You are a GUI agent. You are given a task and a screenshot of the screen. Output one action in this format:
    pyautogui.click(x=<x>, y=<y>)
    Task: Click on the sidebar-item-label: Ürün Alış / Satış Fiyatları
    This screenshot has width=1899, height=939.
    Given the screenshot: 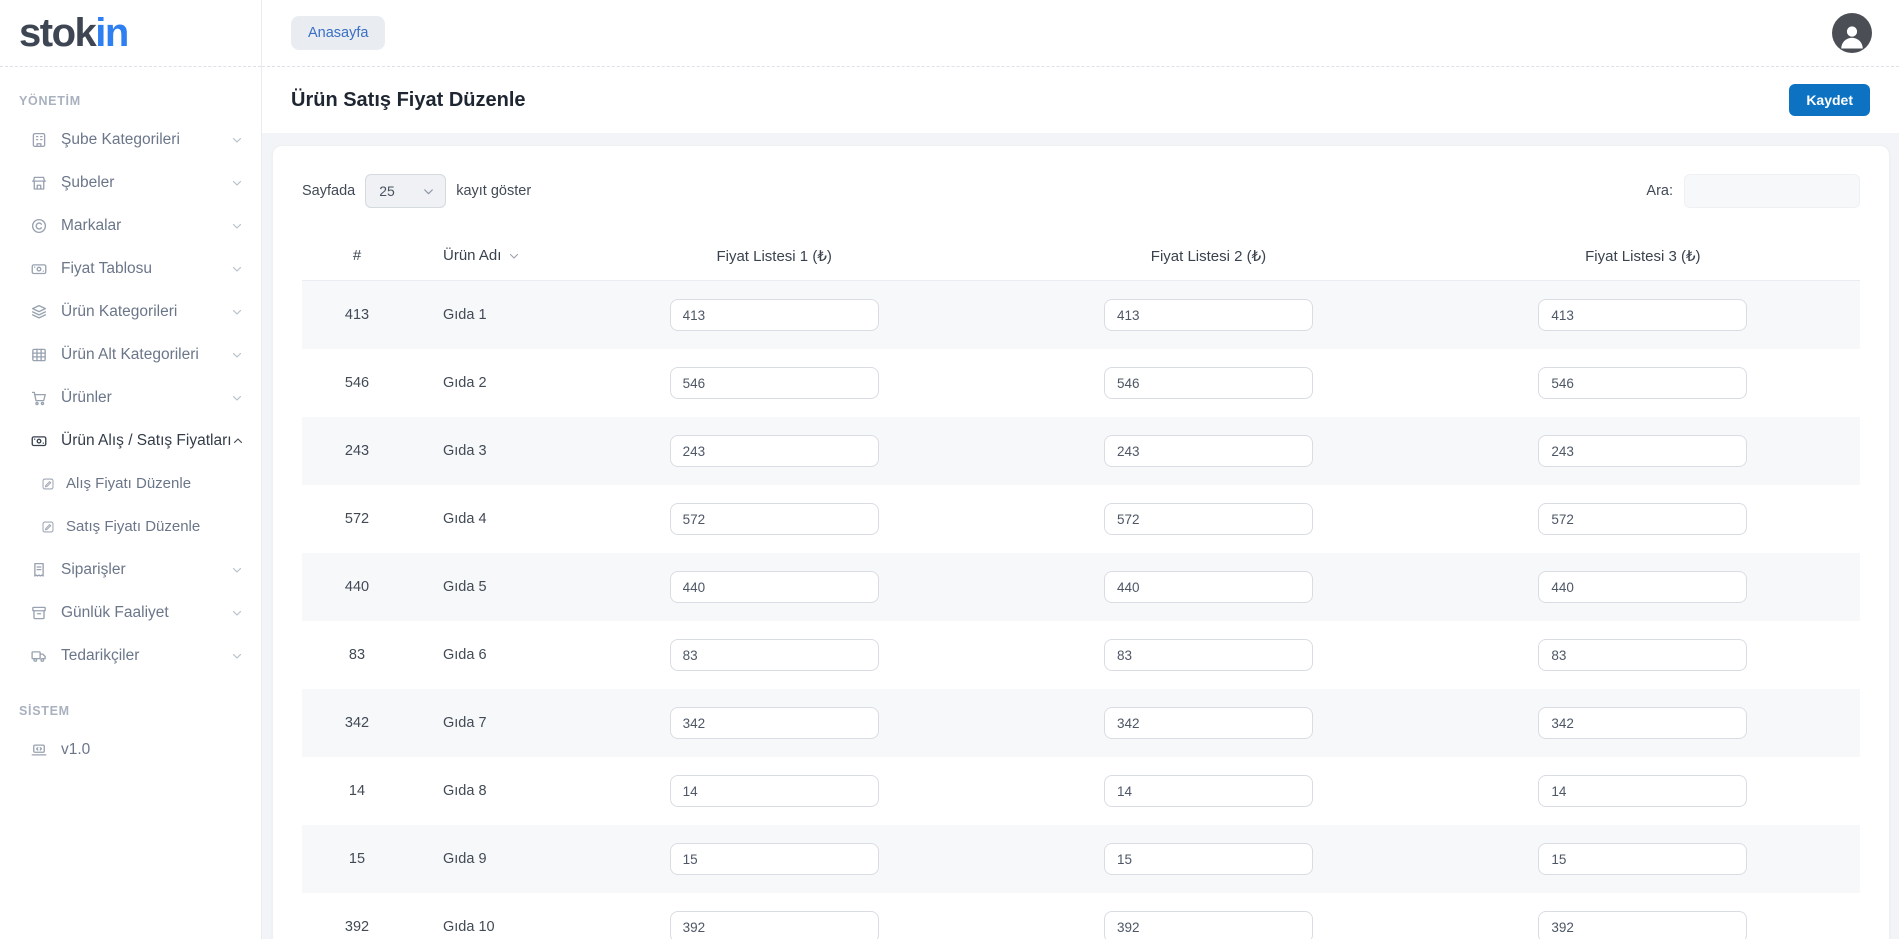 What is the action you would take?
    pyautogui.click(x=146, y=440)
    